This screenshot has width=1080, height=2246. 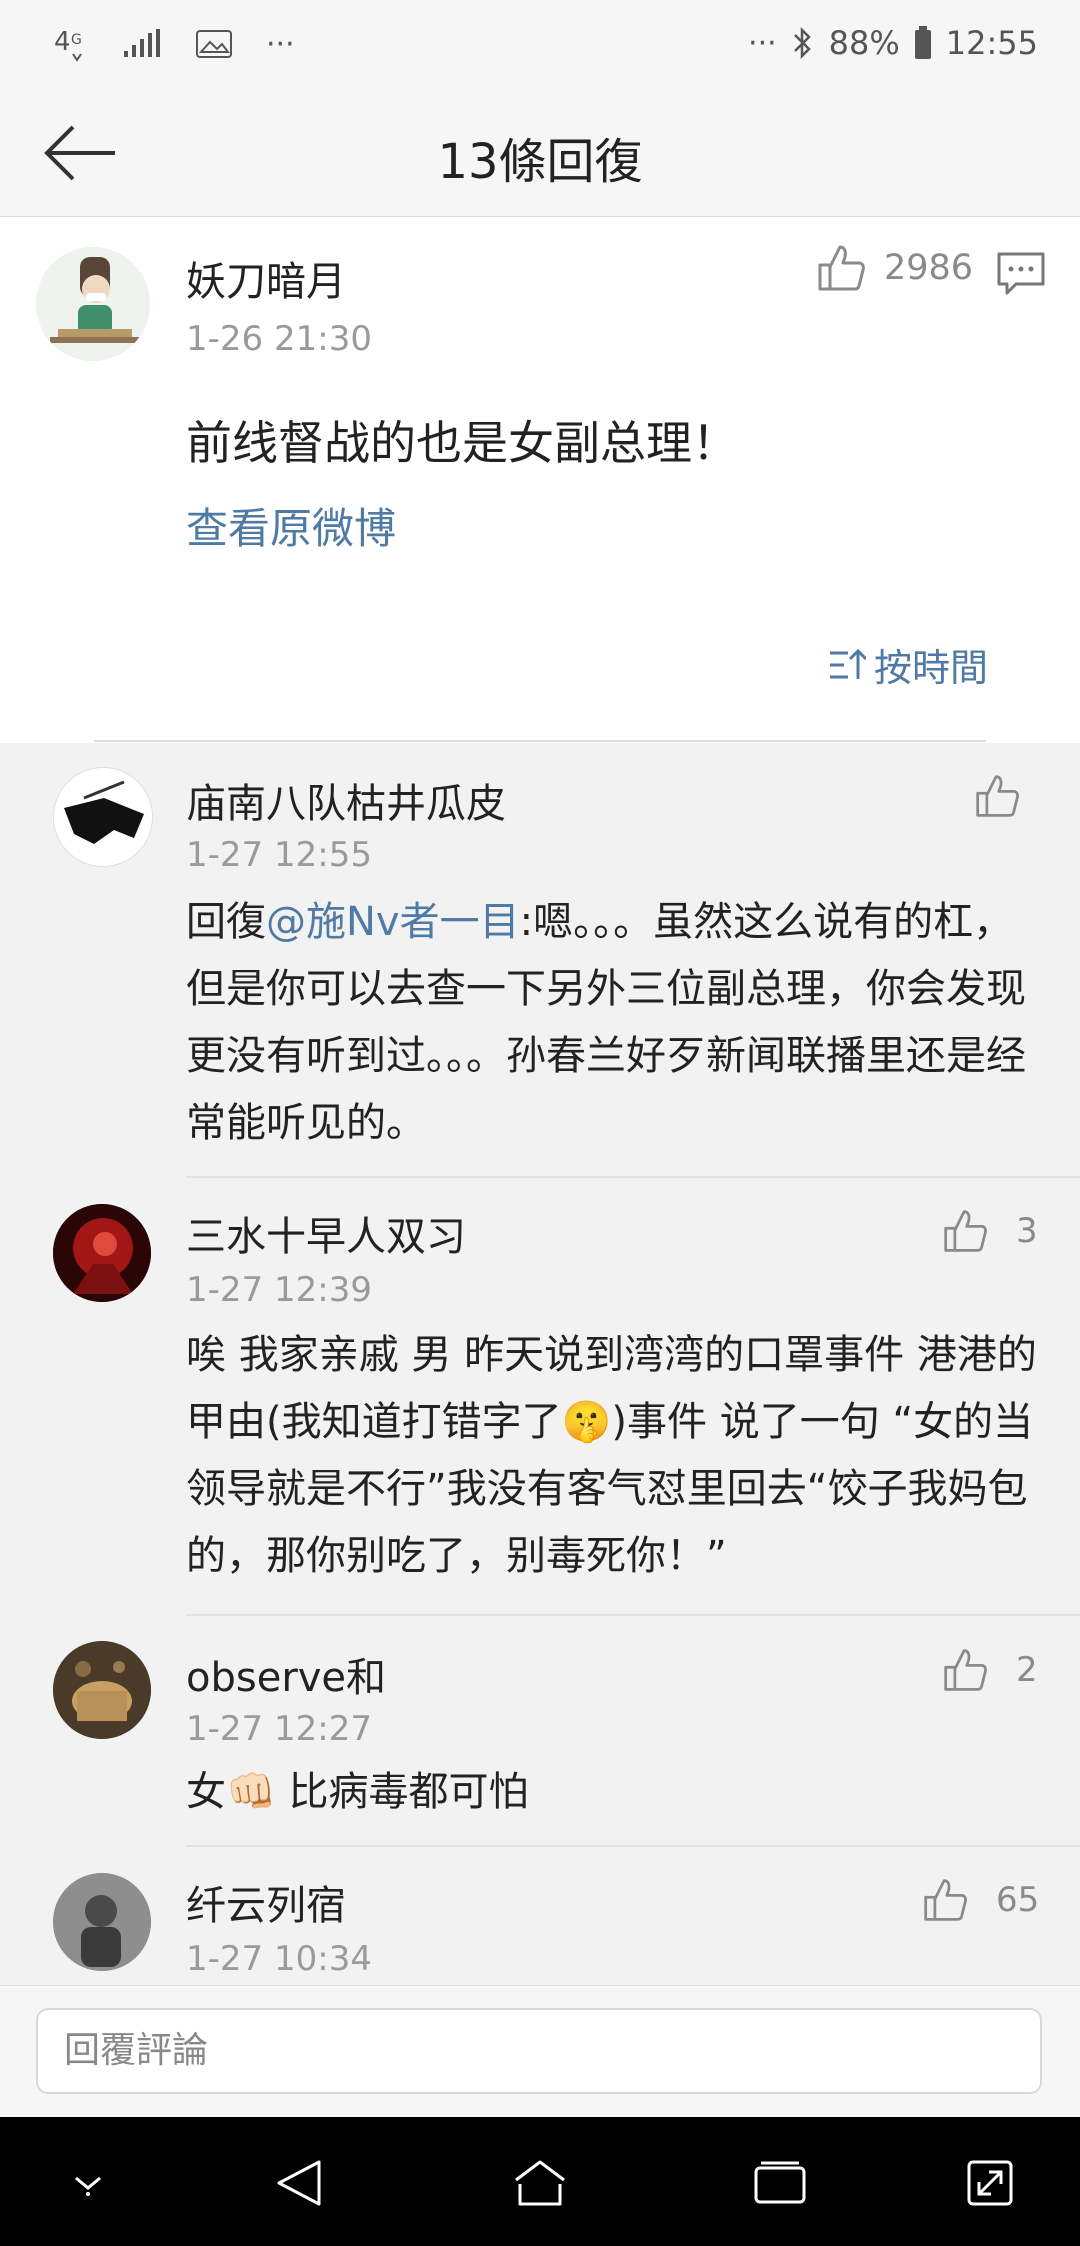 I want to click on reply-prefix: 回復, so click(x=226, y=922).